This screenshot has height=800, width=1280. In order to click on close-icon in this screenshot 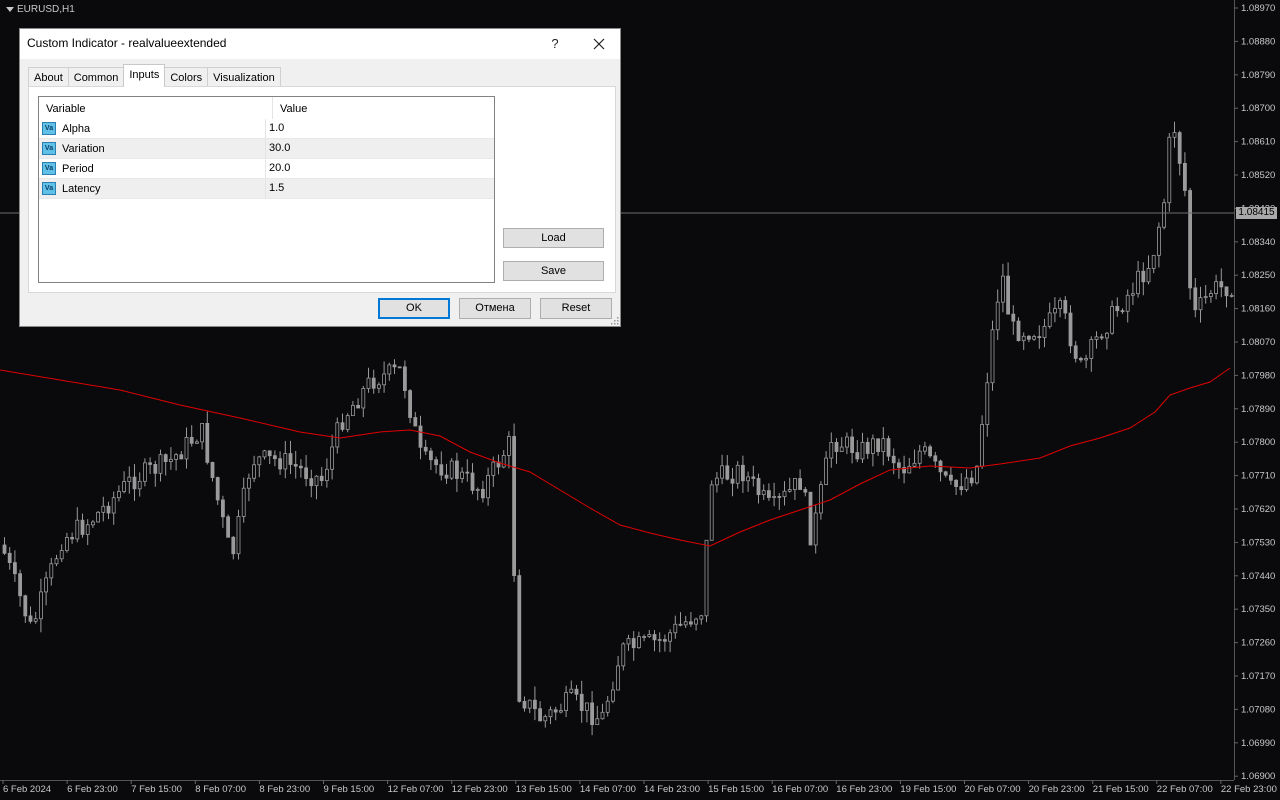, I will do `click(599, 44)`.